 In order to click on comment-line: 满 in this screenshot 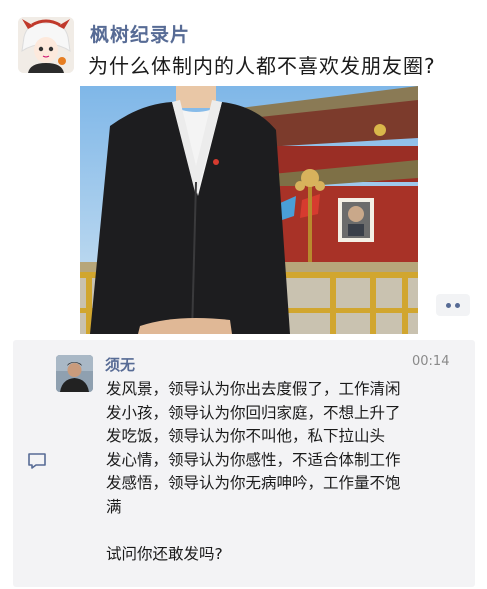, I will do `click(114, 506)`.